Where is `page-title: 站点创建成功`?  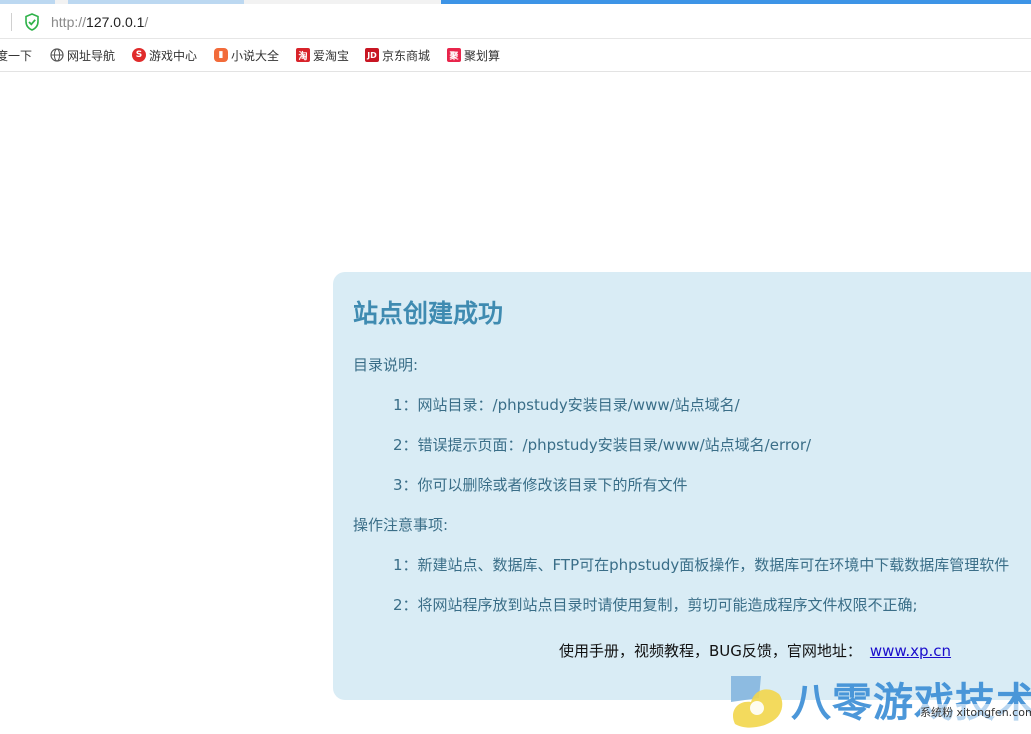 page-title: 站点创建成功 is located at coordinates (428, 313).